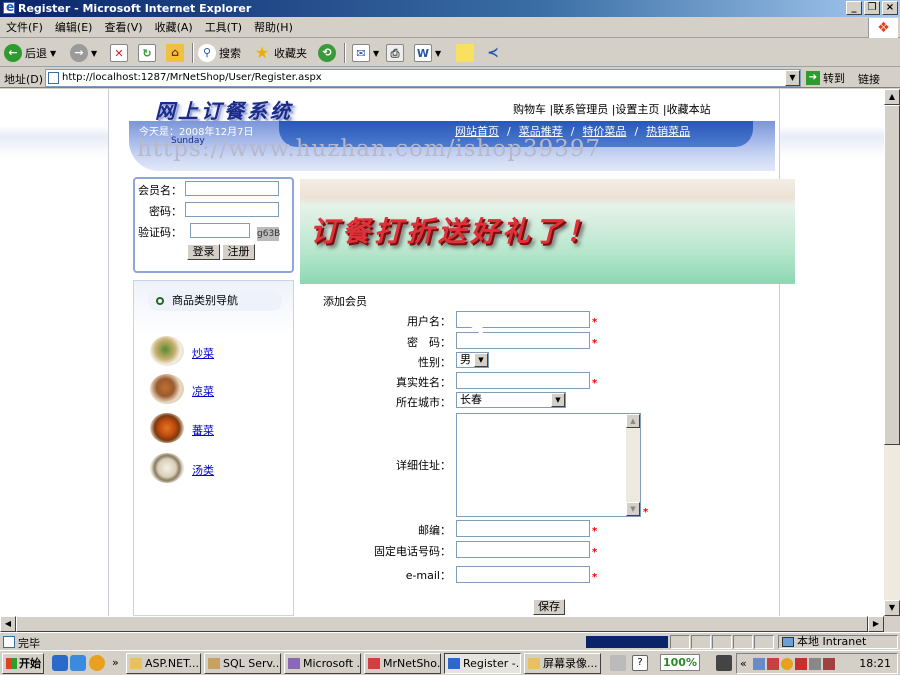  Describe the element at coordinates (454, 231) in the screenshot. I see `promo-text: 订餐打折送好礼了！` at that location.